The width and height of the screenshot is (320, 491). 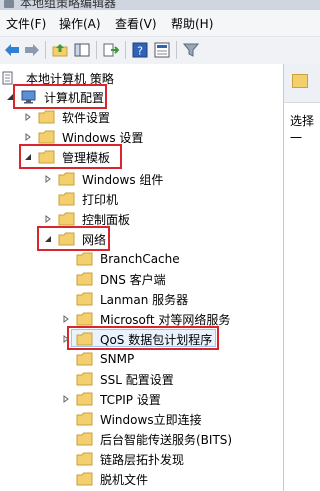 I want to click on tree-node-windows-components: Windows 组件, so click(x=102, y=179).